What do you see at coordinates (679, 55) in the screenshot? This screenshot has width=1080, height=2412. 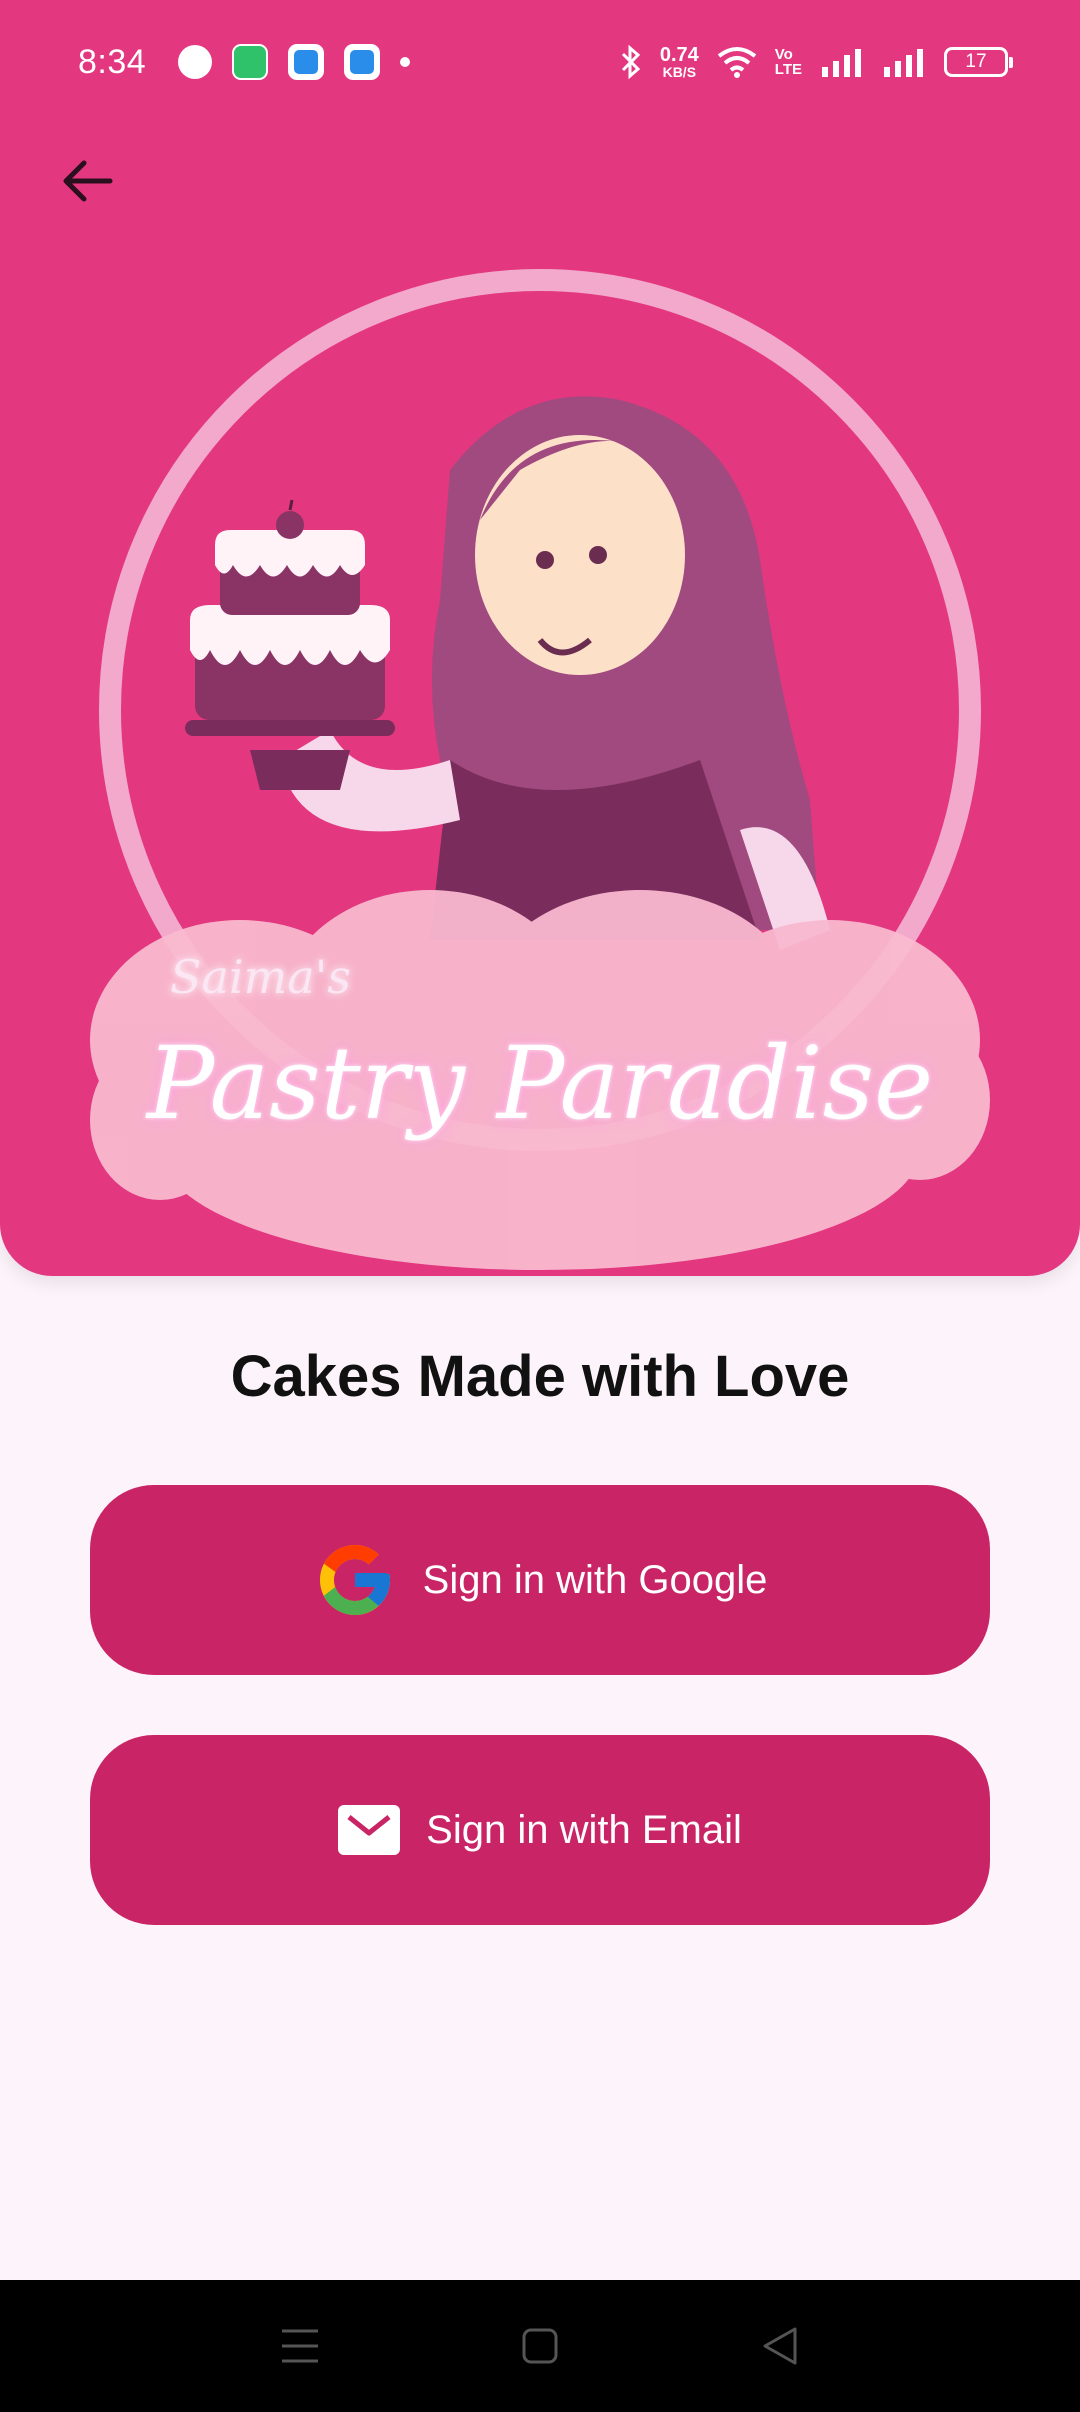 I see `network-speed-value: 0.74` at bounding box center [679, 55].